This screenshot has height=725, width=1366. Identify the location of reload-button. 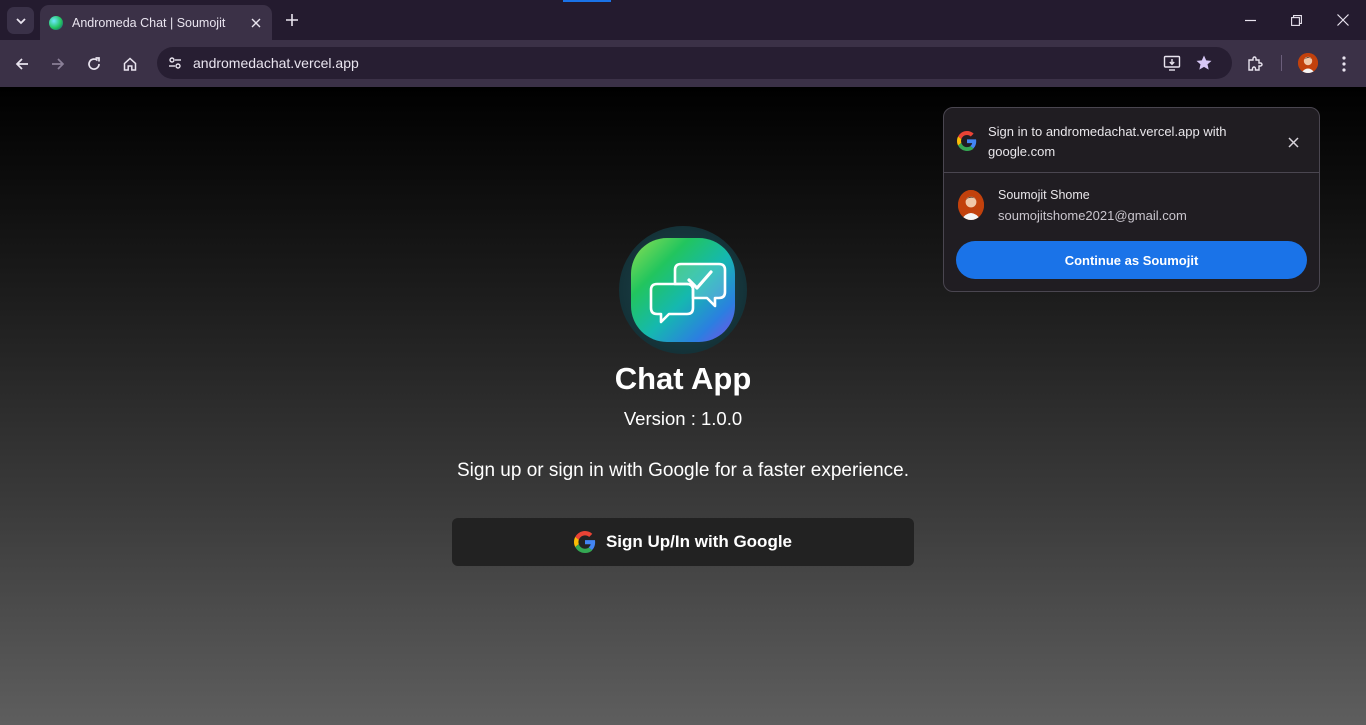
(94, 64).